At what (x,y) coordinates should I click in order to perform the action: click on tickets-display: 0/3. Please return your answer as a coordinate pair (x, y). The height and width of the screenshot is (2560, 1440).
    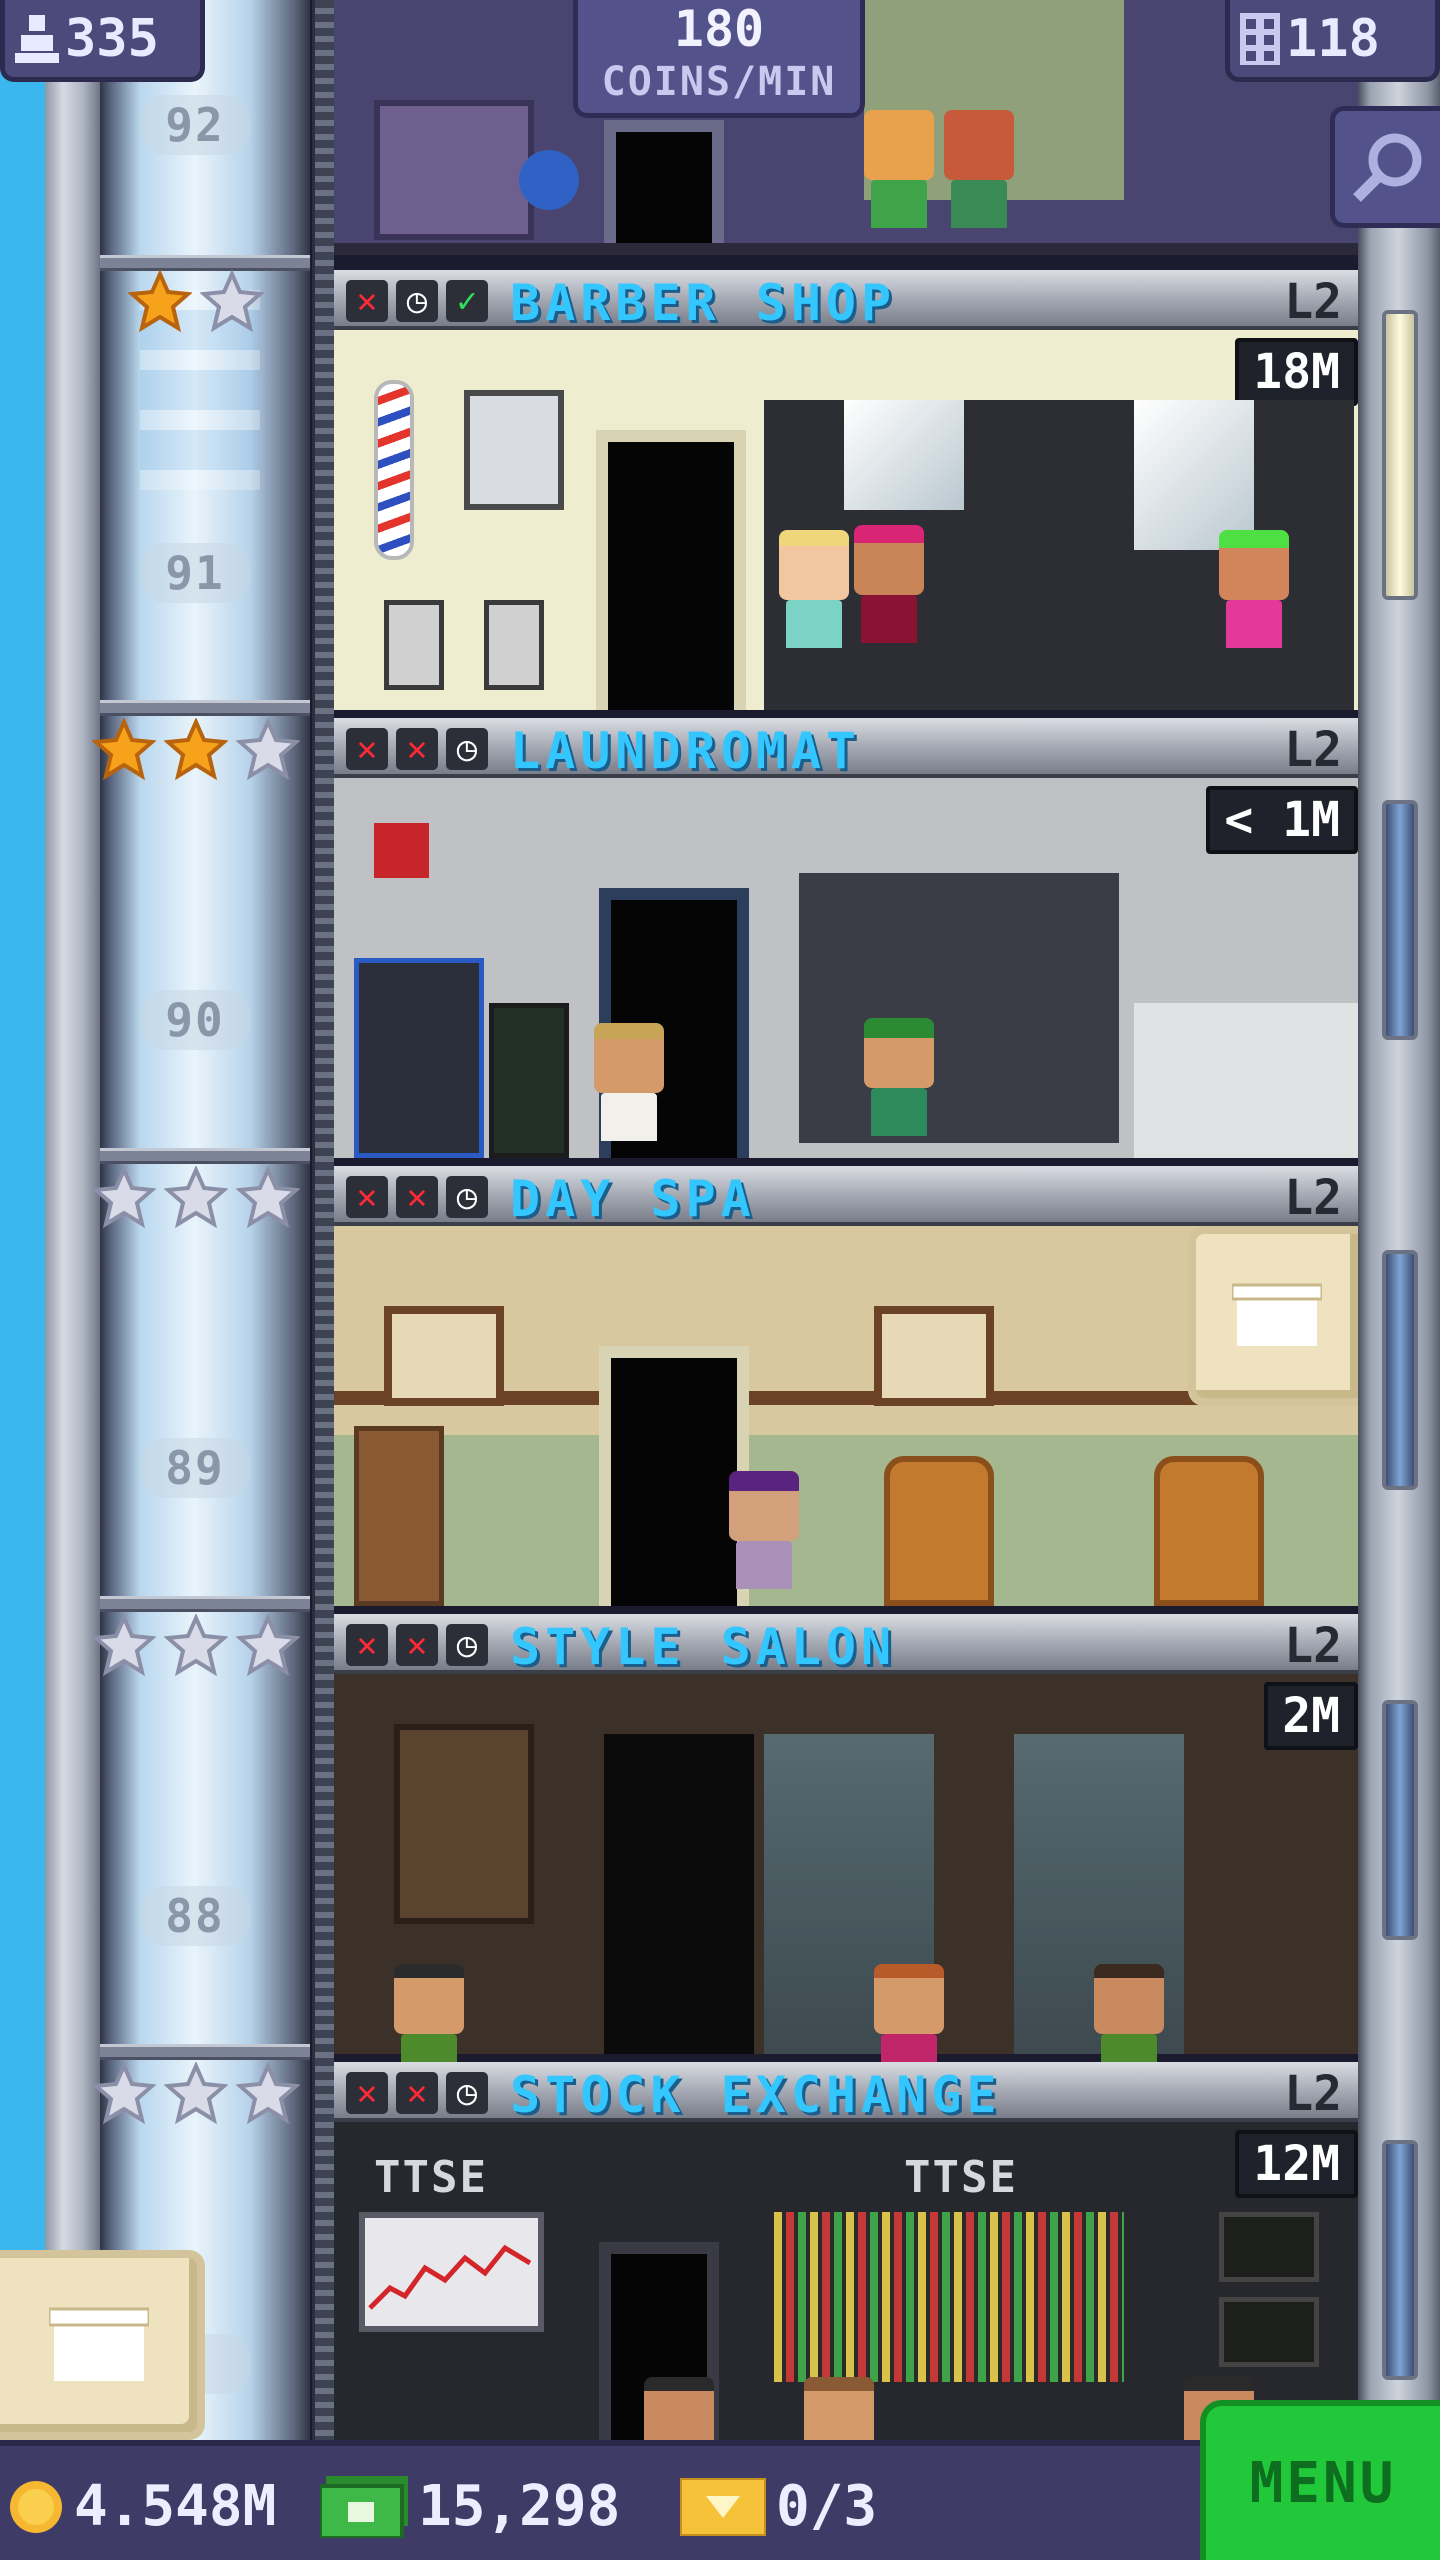
    Looking at the image, I should click on (778, 2506).